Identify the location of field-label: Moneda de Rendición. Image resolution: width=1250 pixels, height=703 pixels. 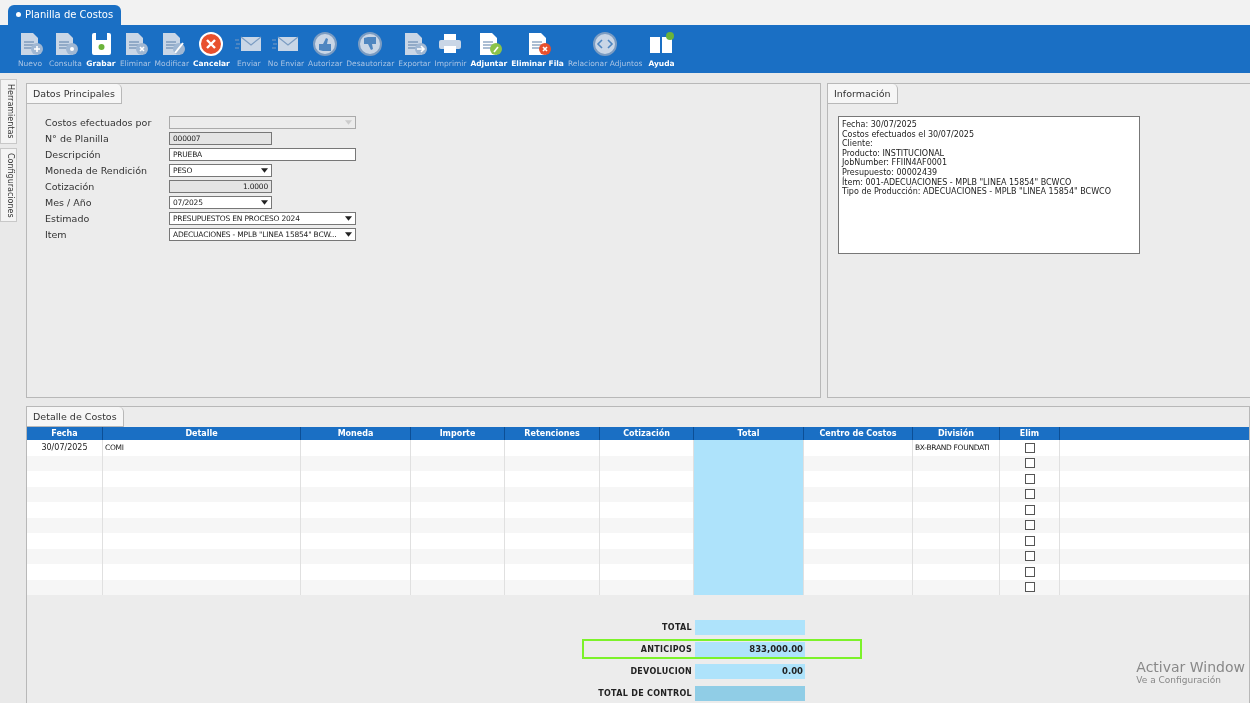
(97, 170).